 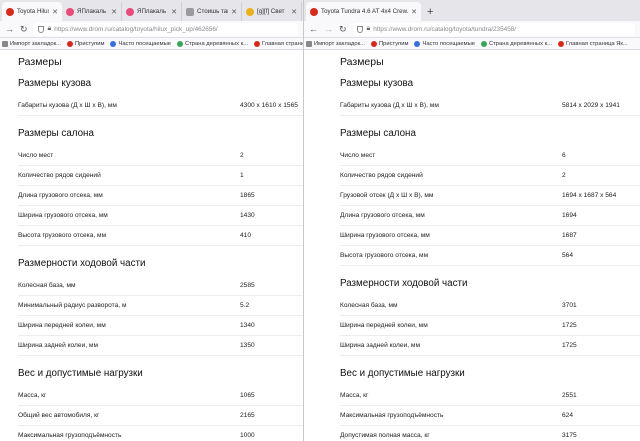 I want to click on spec-row: Количество рядов сидений 2, so click(x=490, y=176).